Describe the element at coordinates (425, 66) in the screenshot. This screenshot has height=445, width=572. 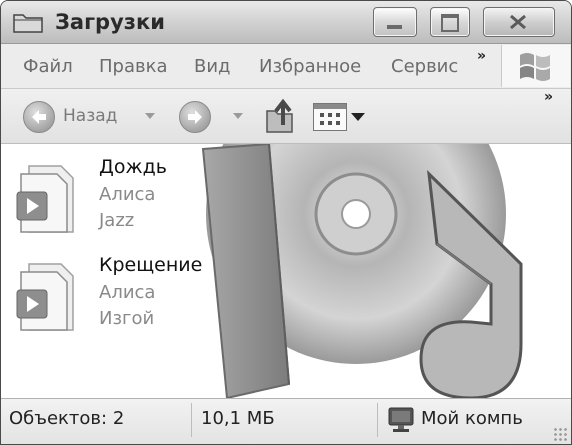
I see `menu-tools: Сервис` at that location.